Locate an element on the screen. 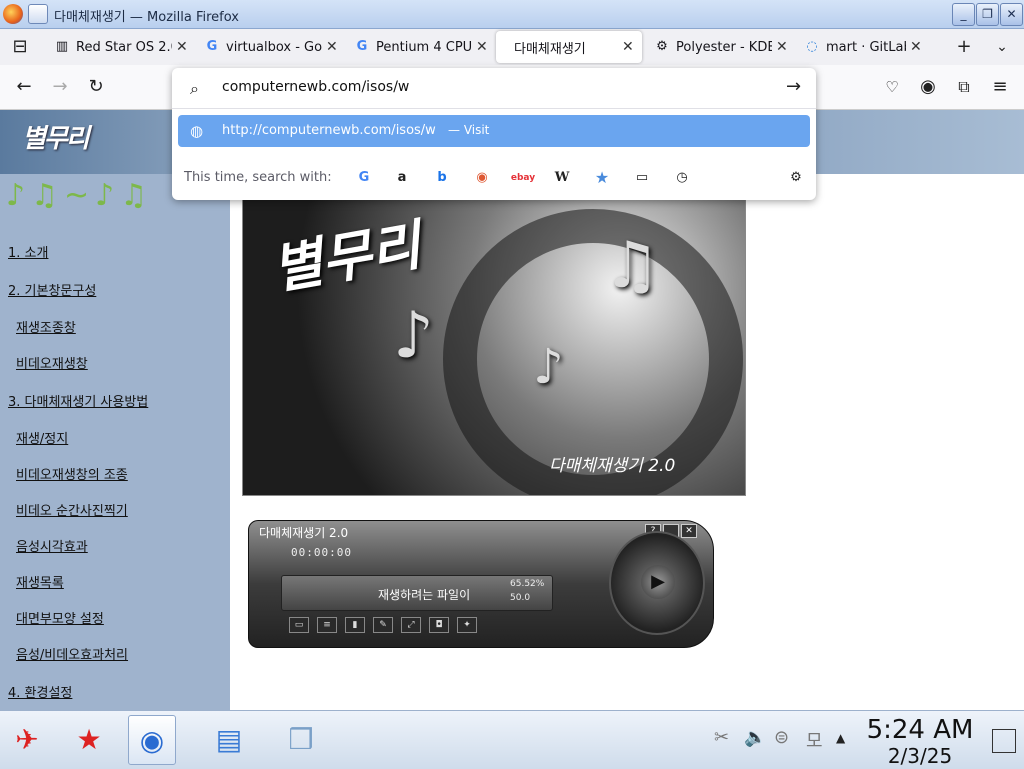  window-menu-button is located at coordinates (38, 14).